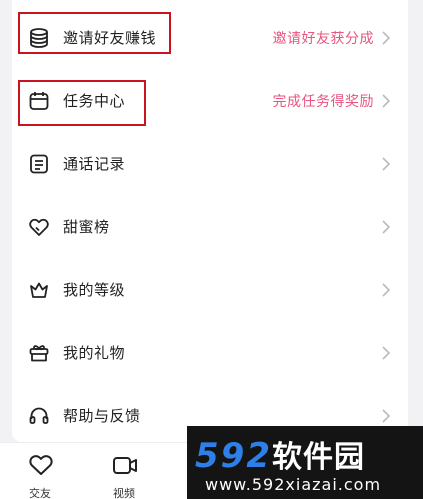 This screenshot has height=499, width=423. What do you see at coordinates (39, 290) in the screenshot?
I see `crown-icon` at bounding box center [39, 290].